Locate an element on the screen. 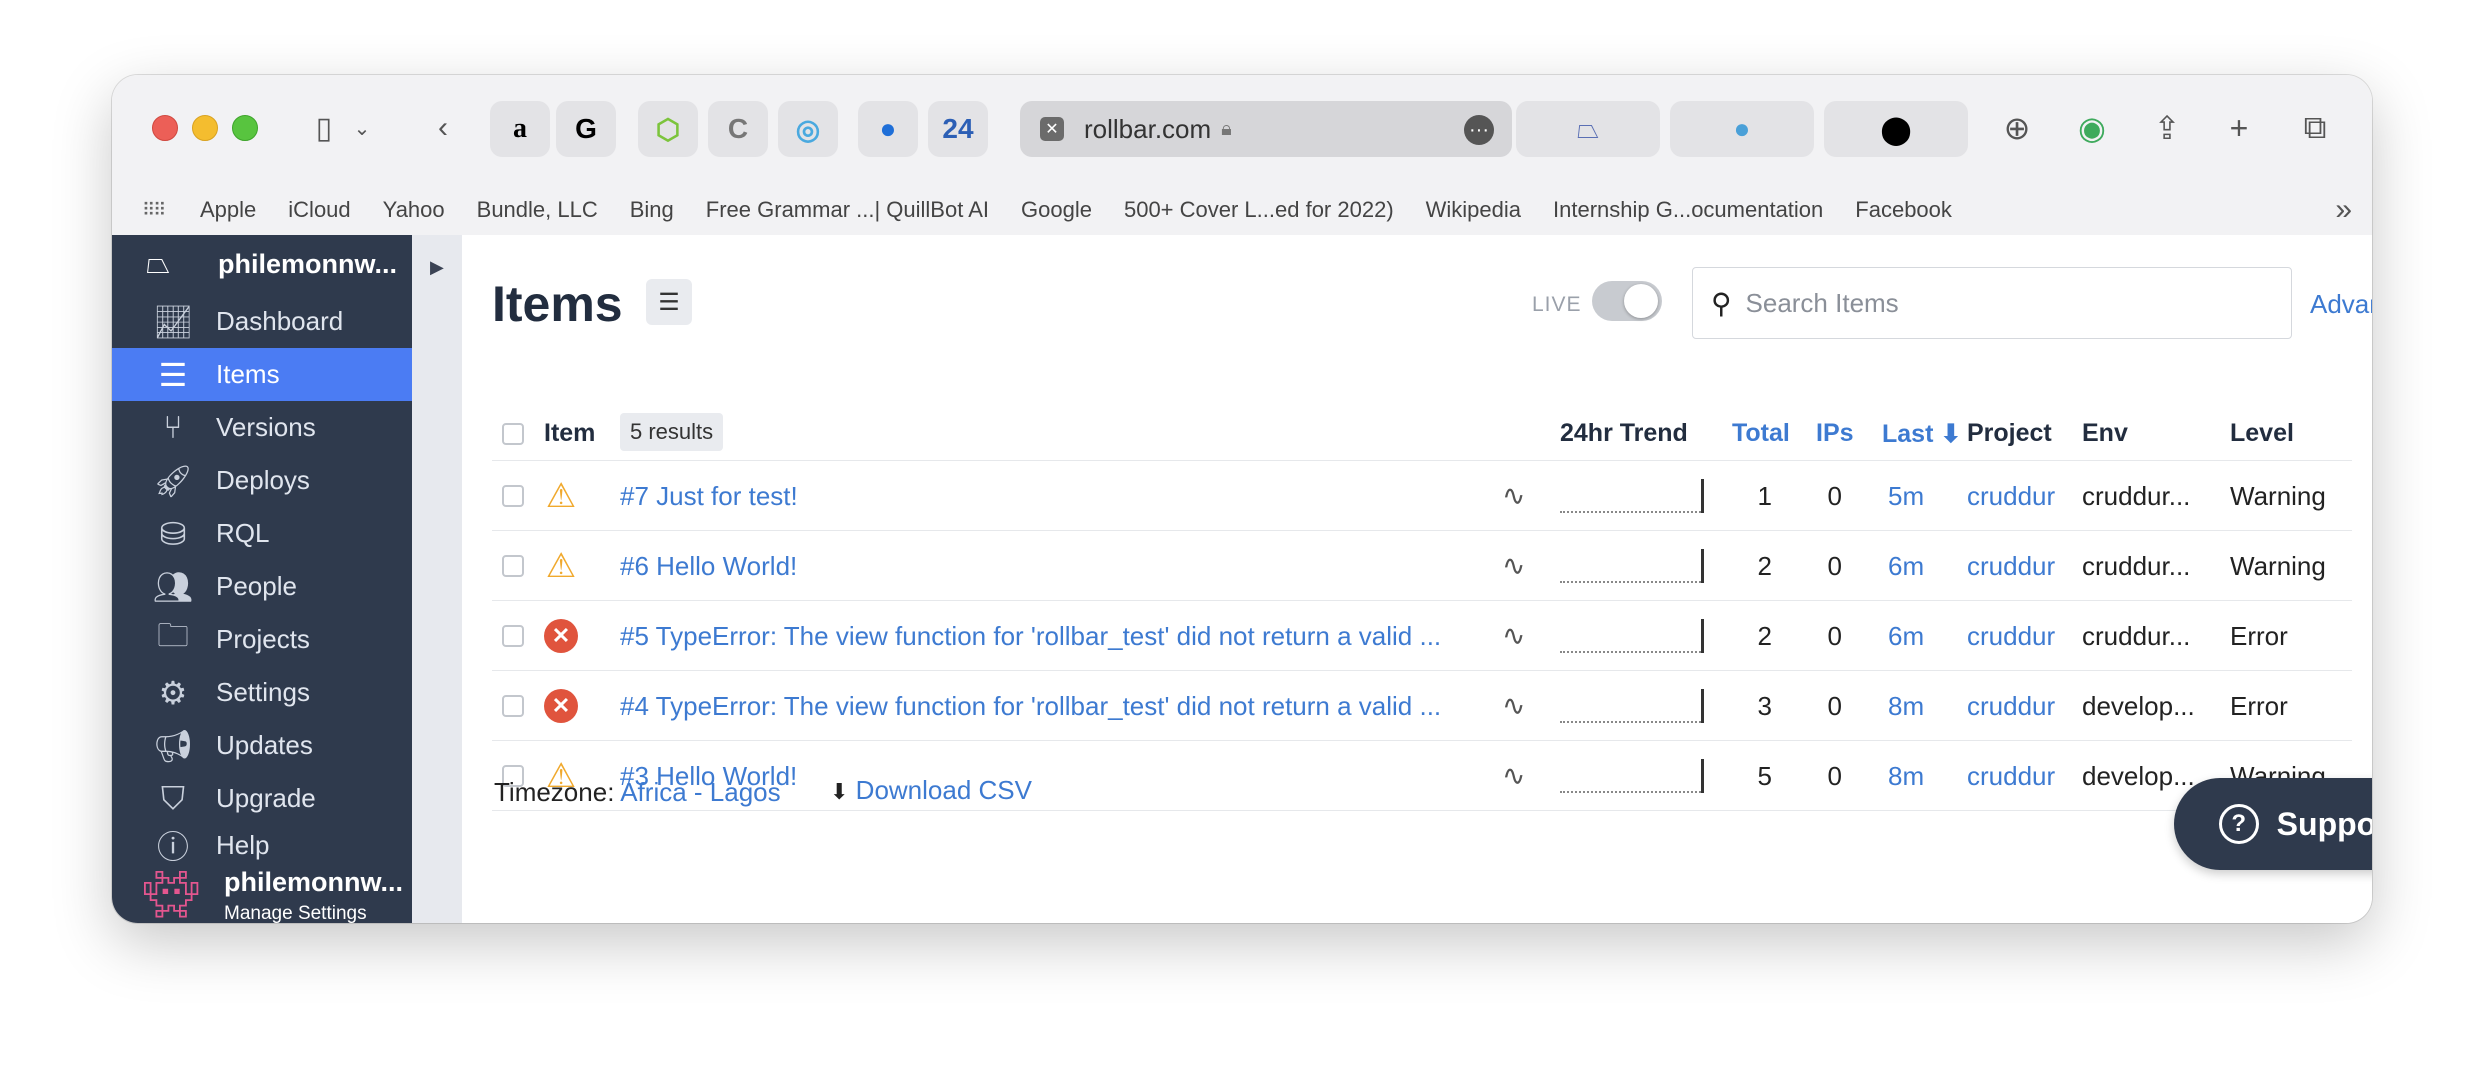 This screenshot has width=2484, height=1072. address-bar: ✕ rollbar.com 🔒︎ ··· is located at coordinates (1266, 129).